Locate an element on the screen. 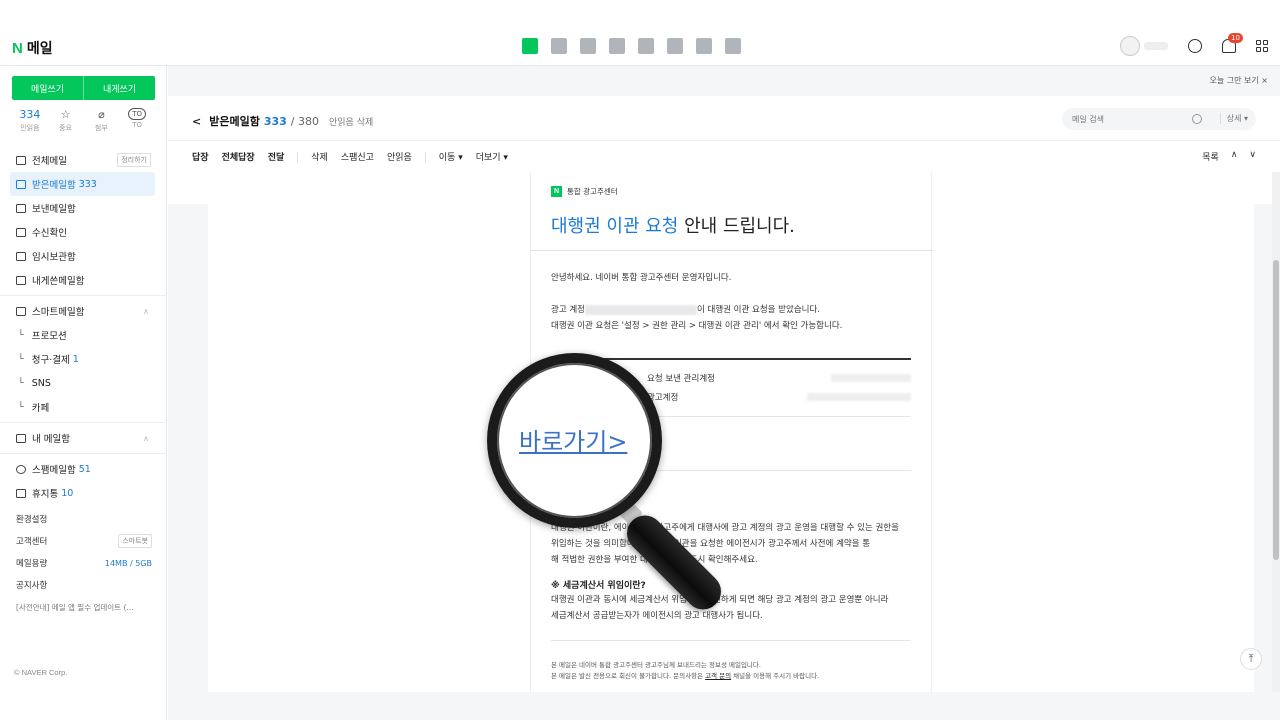 Image resolution: width=1280 pixels, height=720 pixels. write-to-me-button: 내게쓰기 is located at coordinates (119, 88).